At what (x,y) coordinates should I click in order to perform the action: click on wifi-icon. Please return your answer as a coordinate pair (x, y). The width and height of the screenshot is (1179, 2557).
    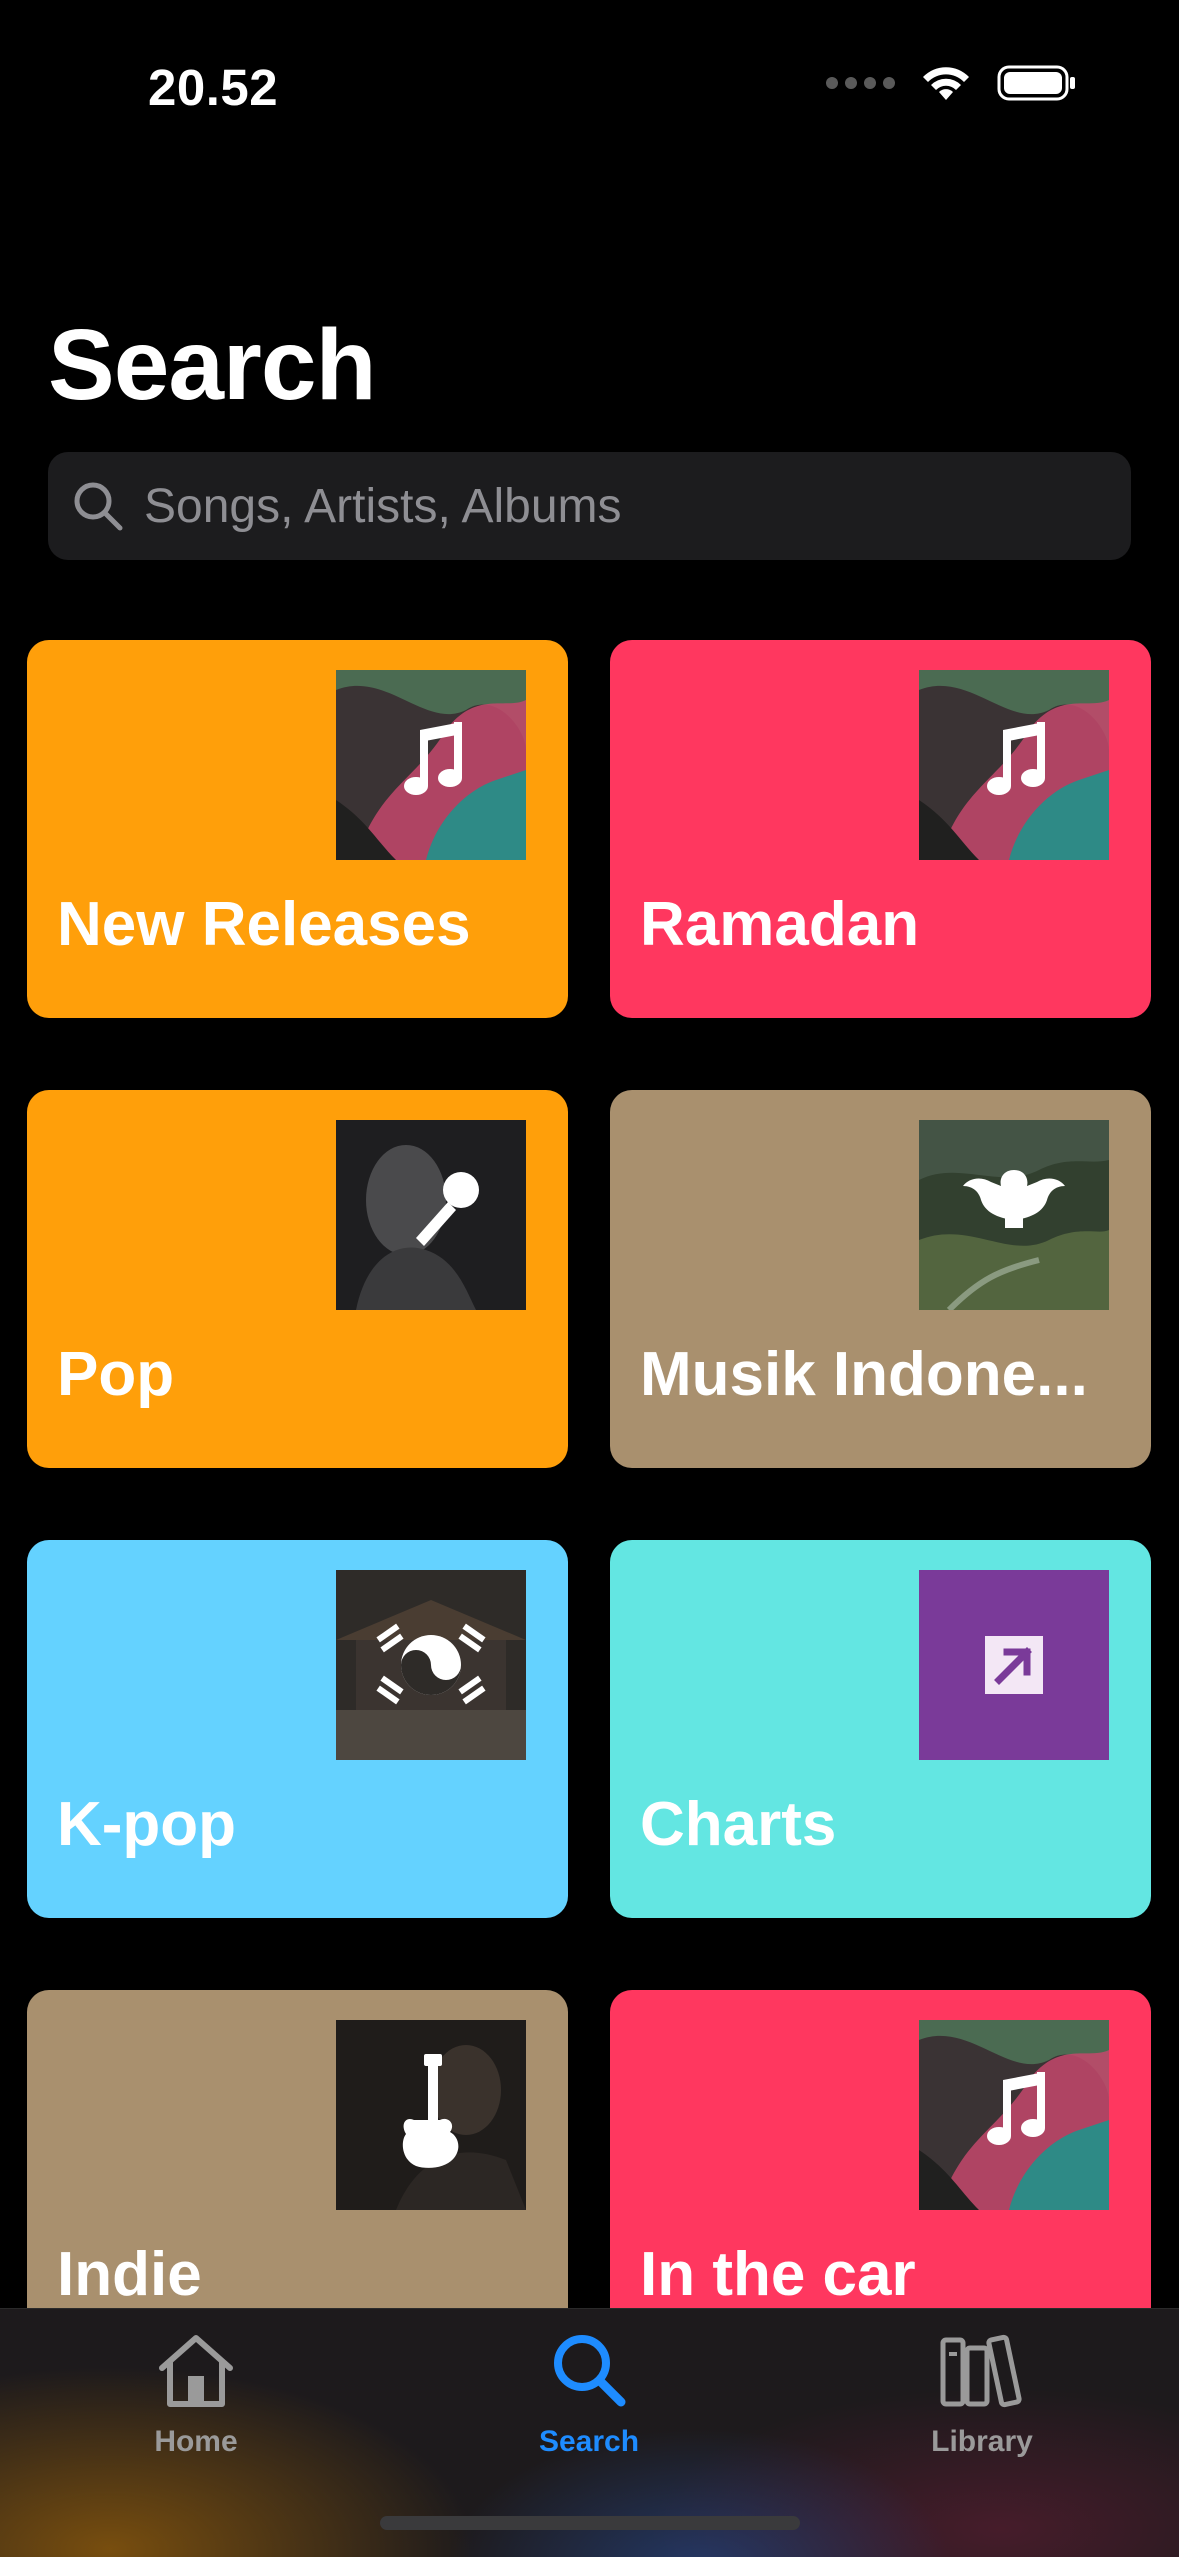
    Looking at the image, I should click on (946, 83).